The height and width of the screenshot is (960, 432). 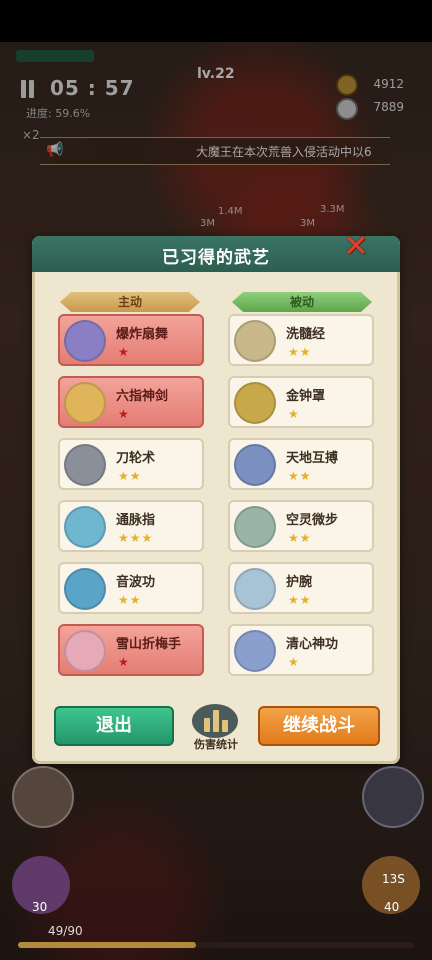 I want to click on skill-name: 通脉指, so click(x=136, y=520).